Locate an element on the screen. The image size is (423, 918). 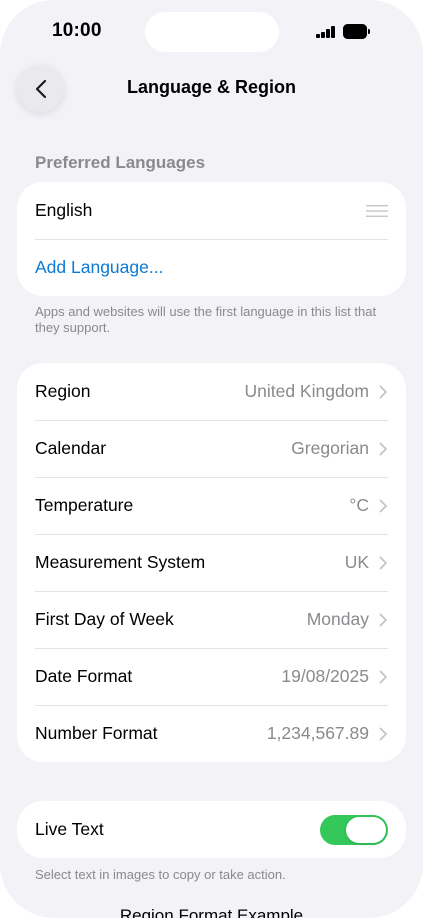
toggle-knob is located at coordinates (366, 829).